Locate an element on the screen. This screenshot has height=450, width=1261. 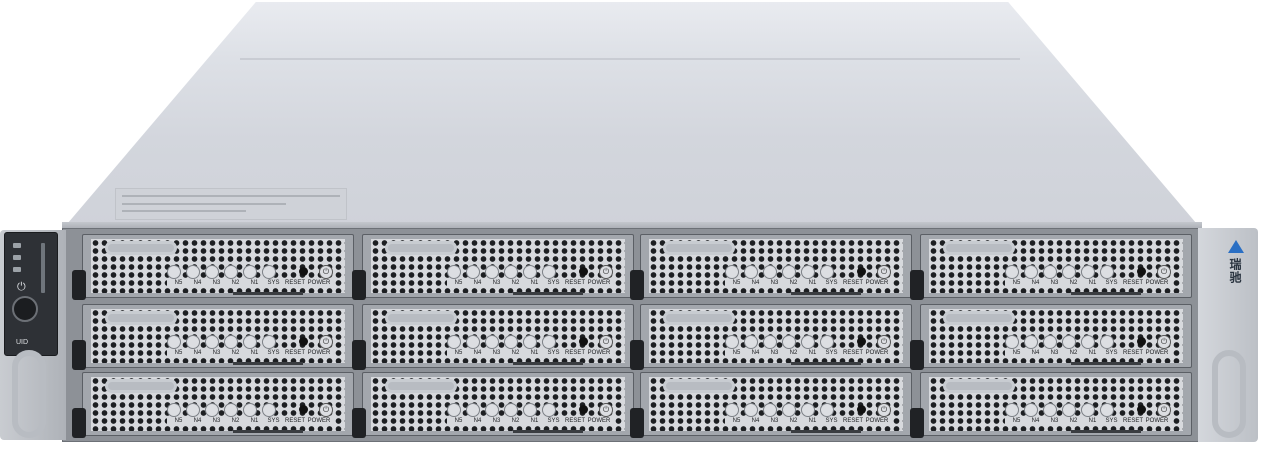
right-rack-handle is located at coordinates (1229, 394).